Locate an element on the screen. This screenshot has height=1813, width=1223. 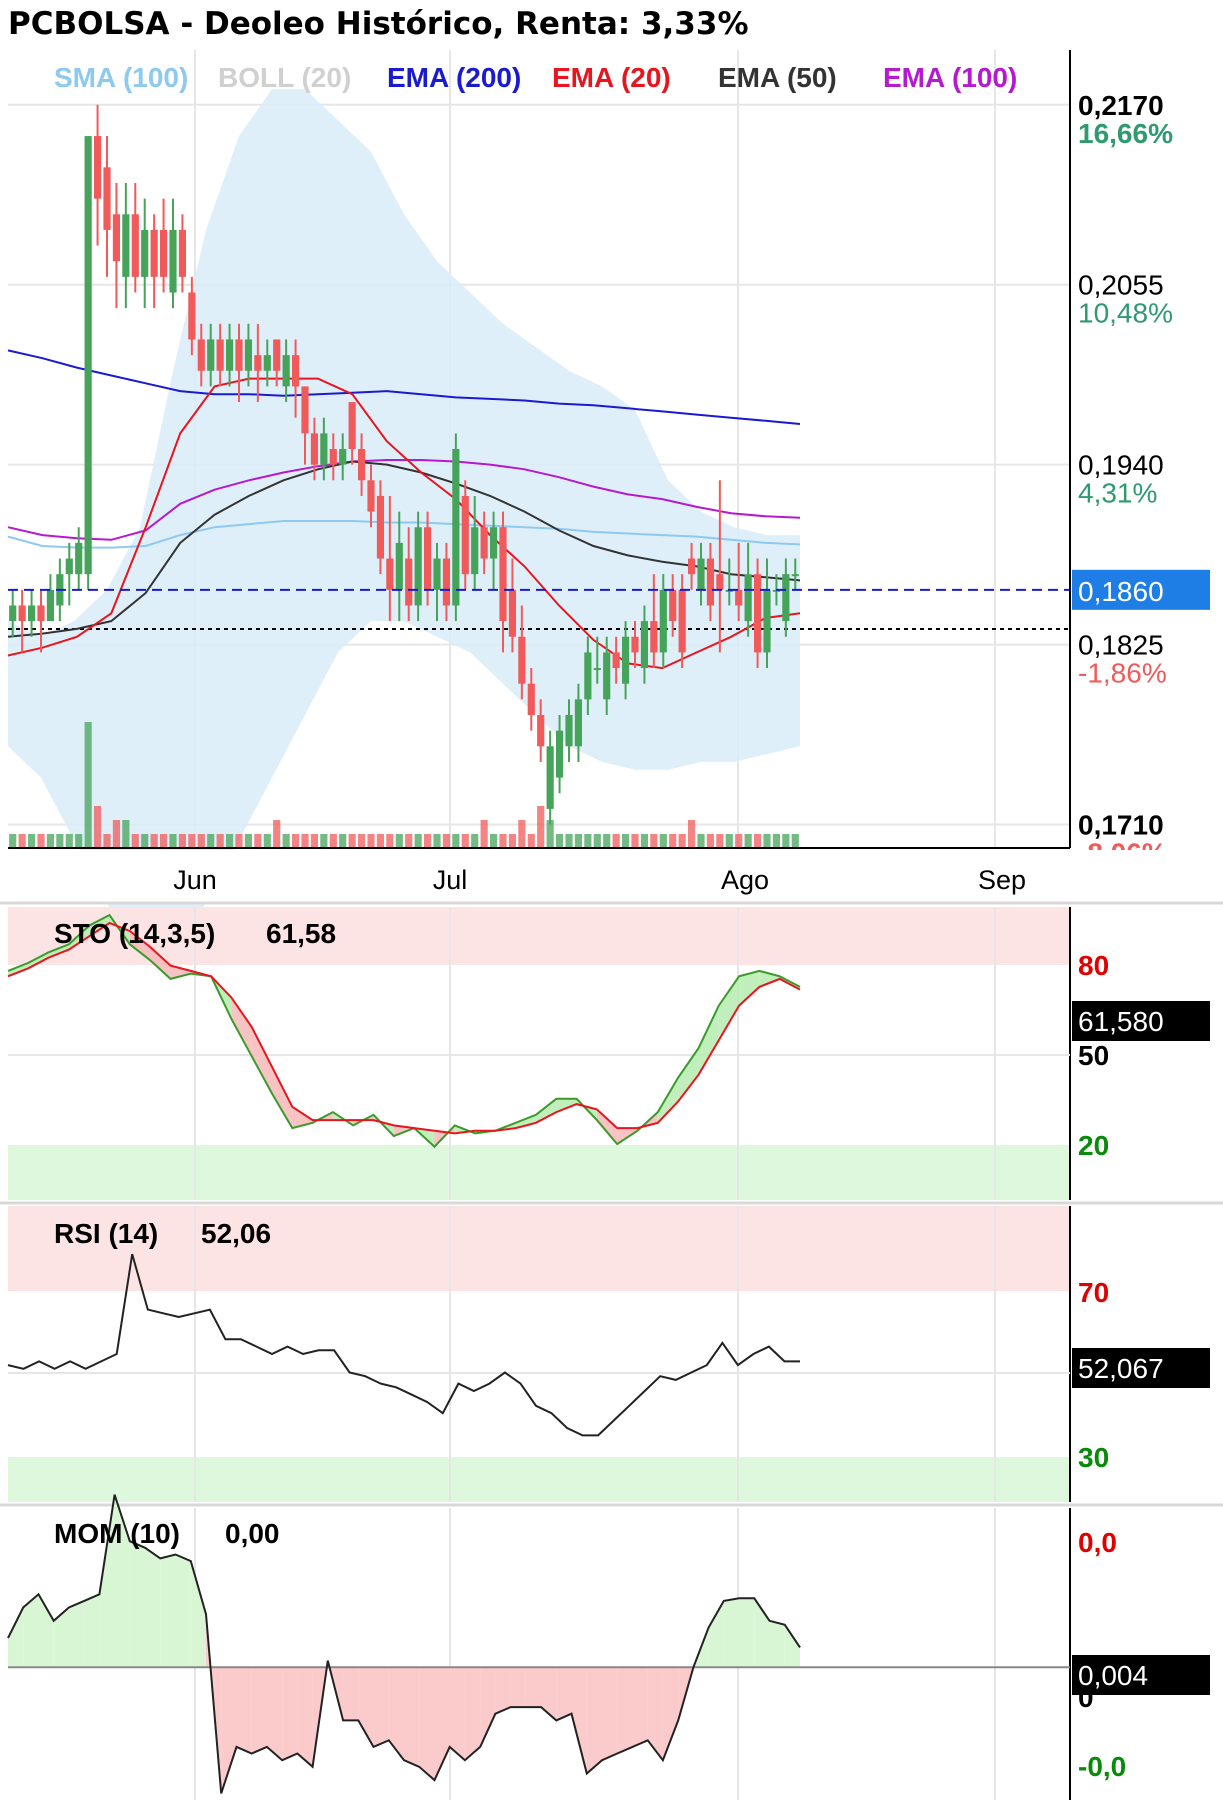
sto-level-80: 80 is located at coordinates (1093, 965).